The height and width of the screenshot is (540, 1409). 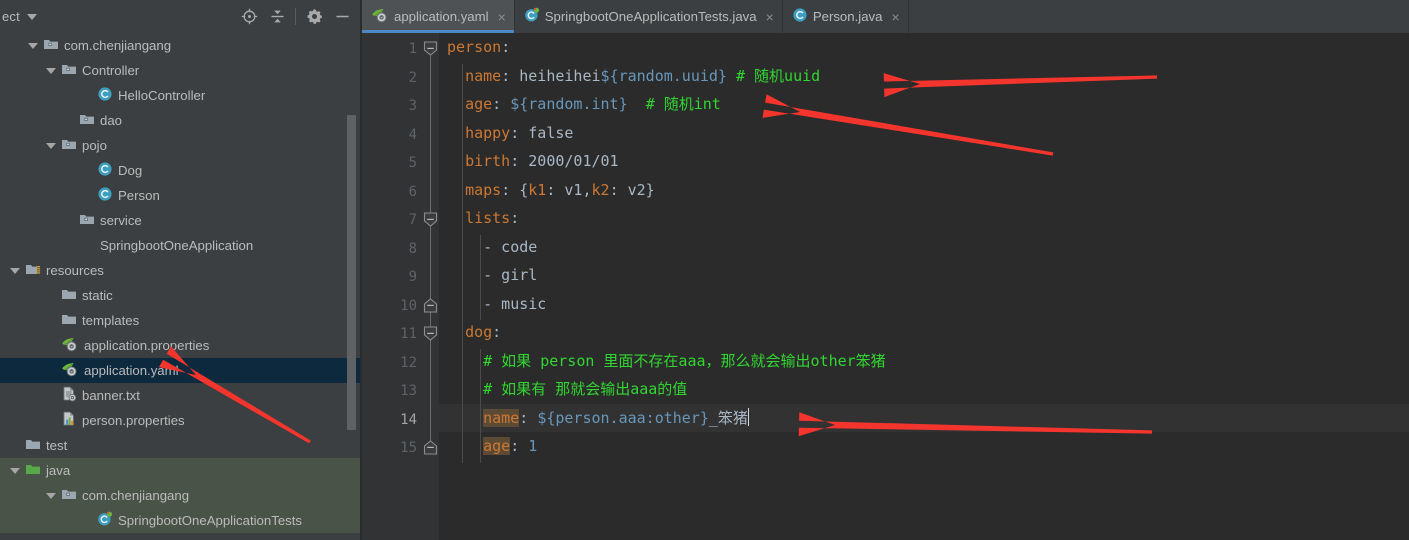 I want to click on line-number: 7, so click(x=412, y=220).